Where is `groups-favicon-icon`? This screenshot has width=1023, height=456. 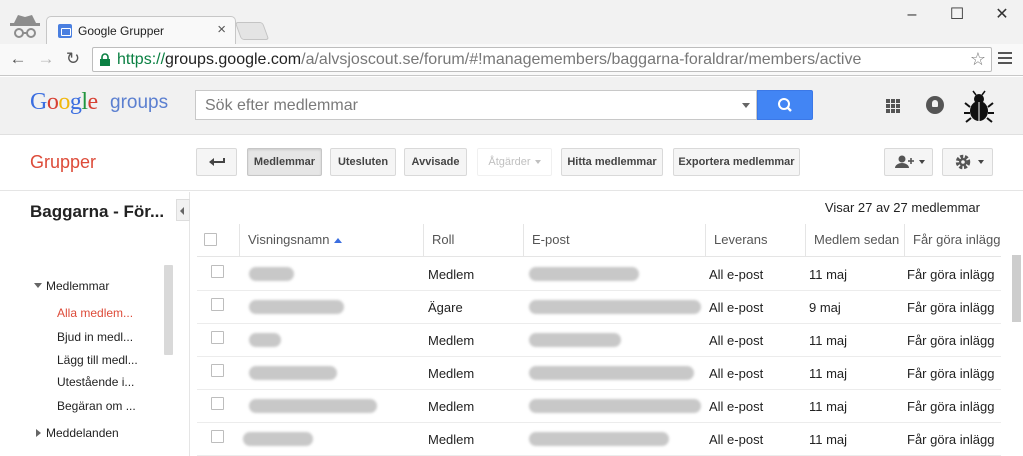
groups-favicon-icon is located at coordinates (65, 31).